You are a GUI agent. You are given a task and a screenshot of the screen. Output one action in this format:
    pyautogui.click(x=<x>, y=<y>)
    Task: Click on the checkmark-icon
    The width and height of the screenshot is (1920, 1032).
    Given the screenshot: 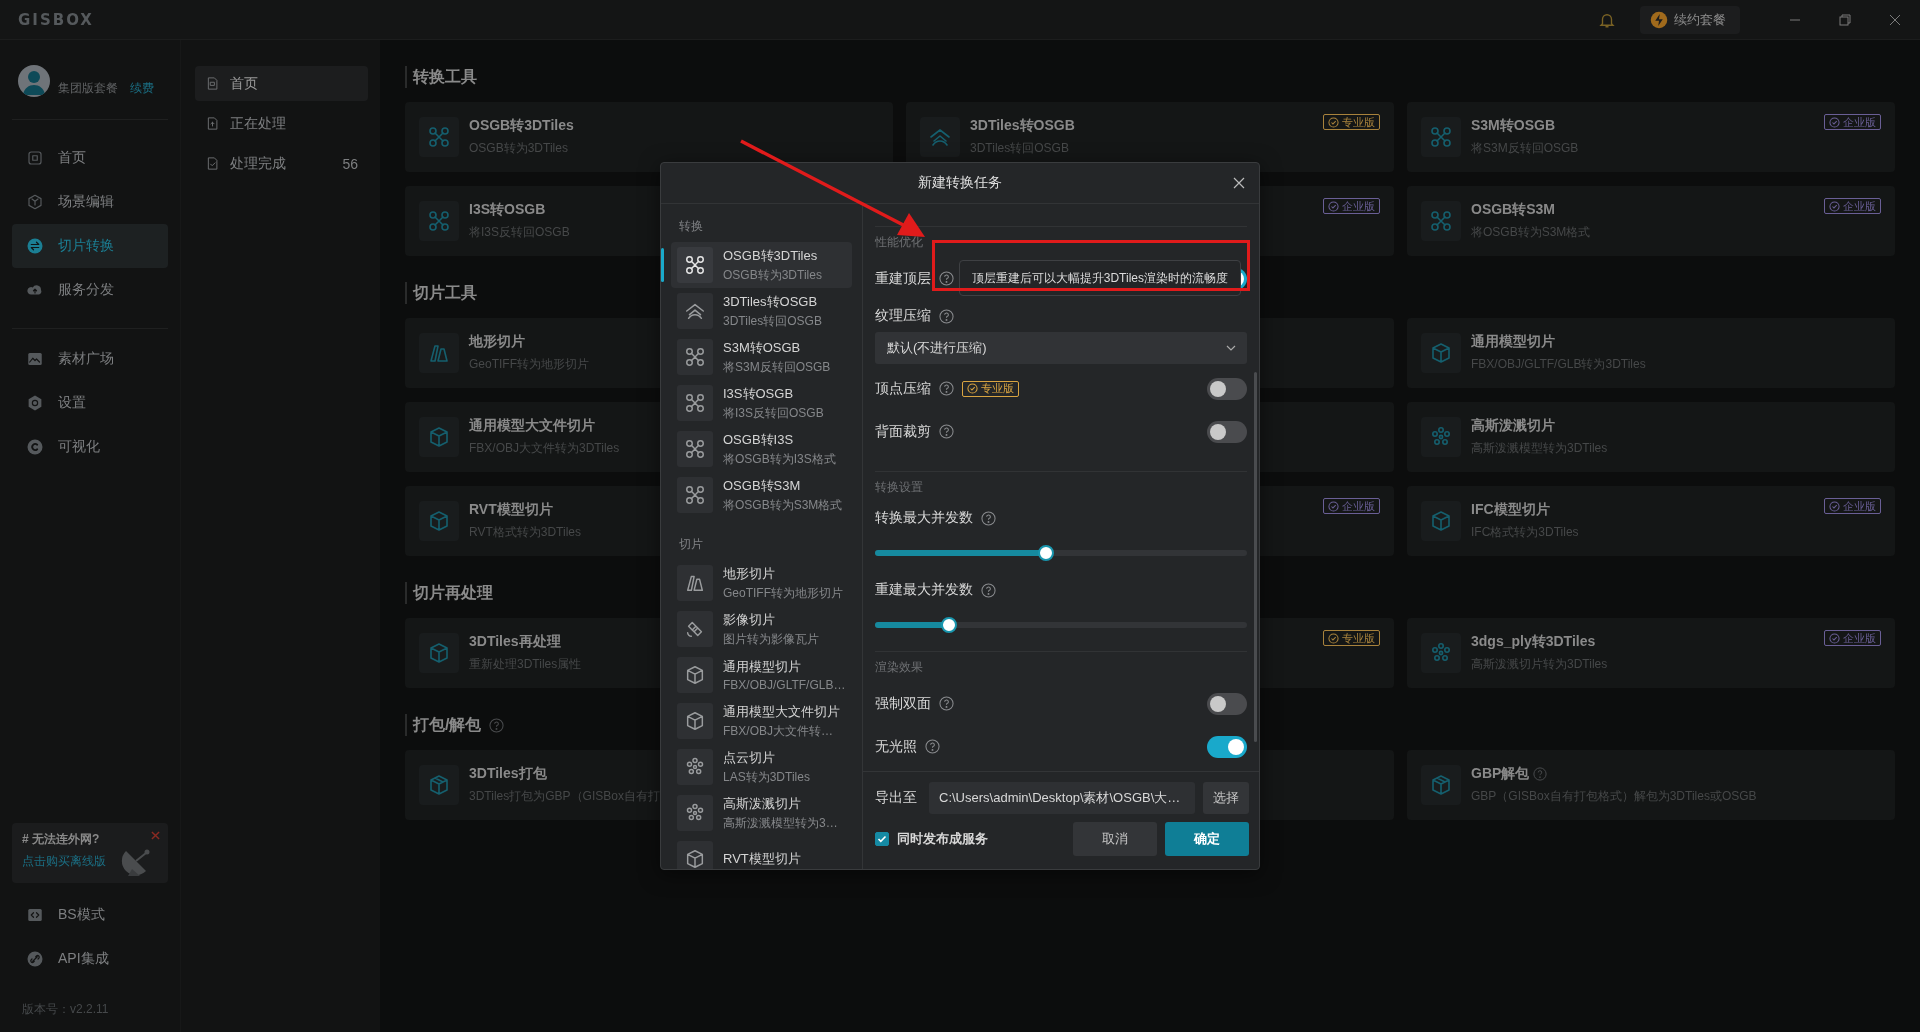 What is the action you would take?
    pyautogui.click(x=882, y=839)
    